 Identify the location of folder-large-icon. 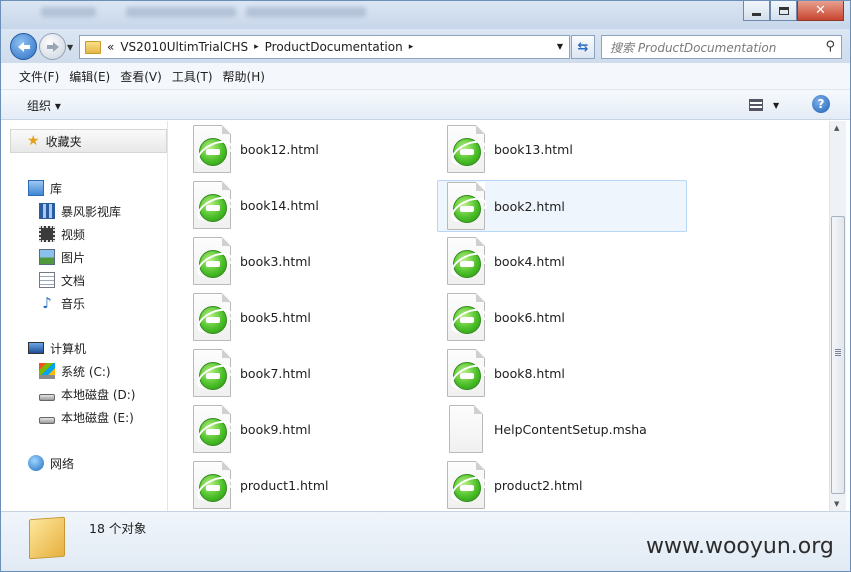
(47, 538).